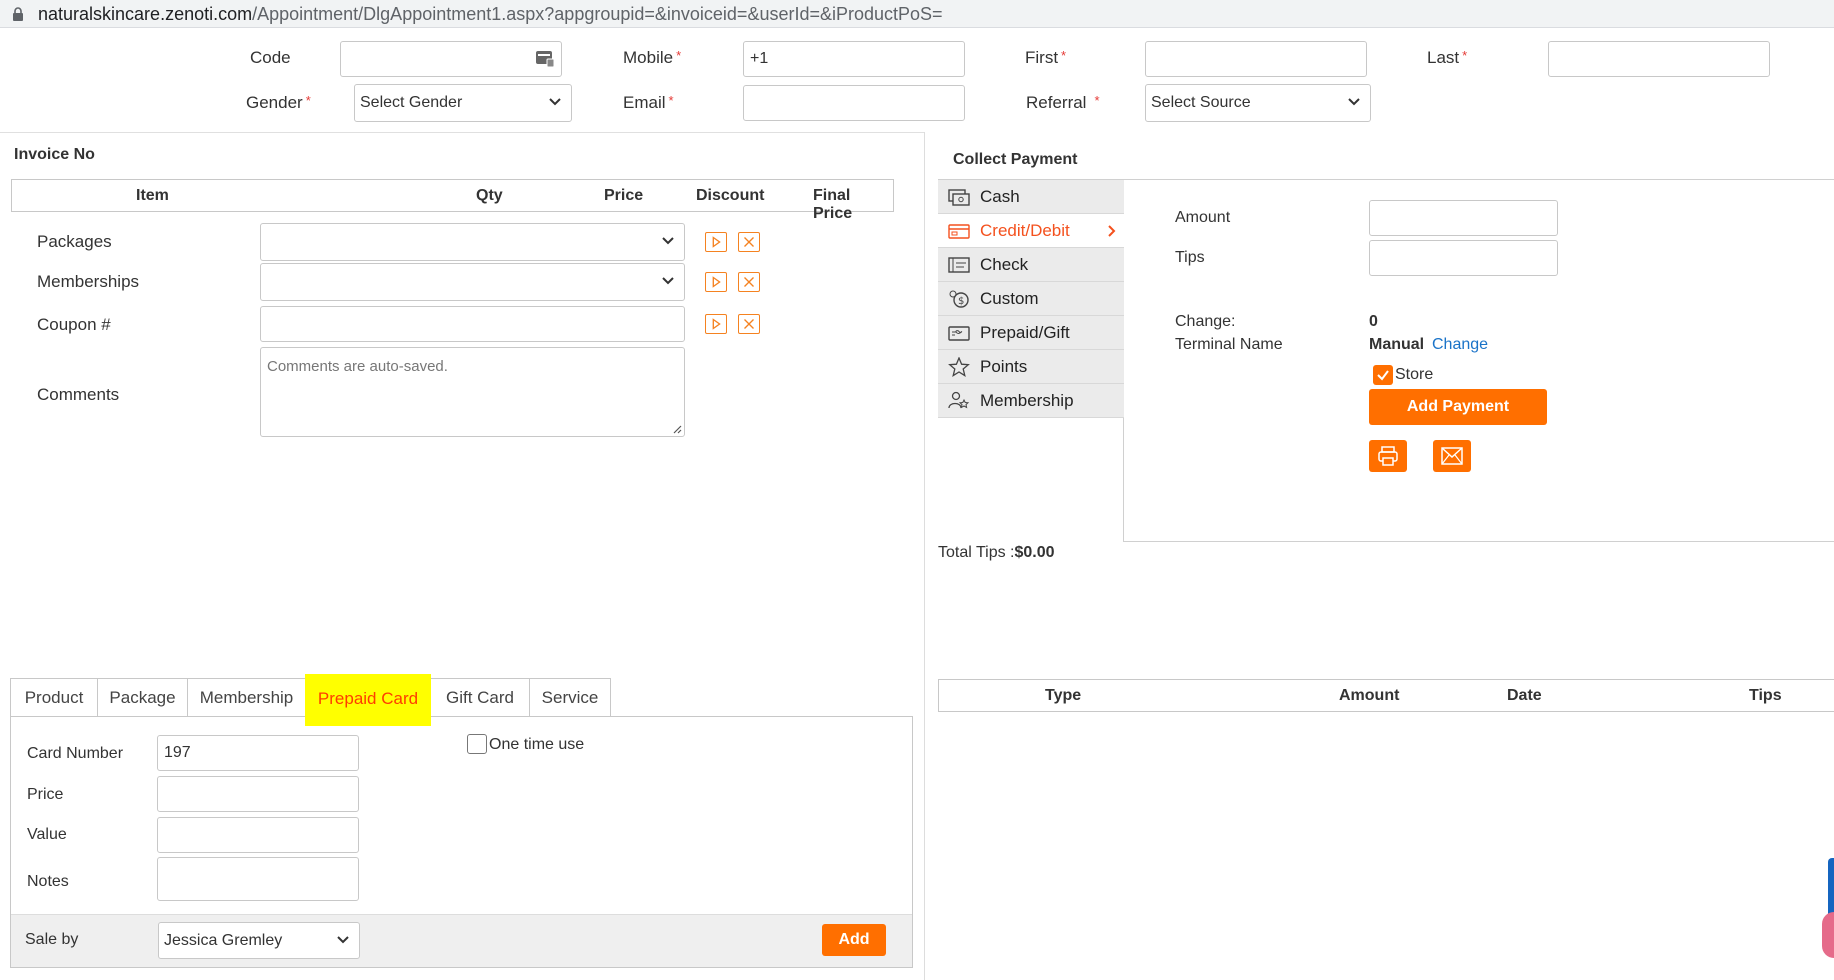 The image size is (1834, 980). I want to click on email-input, so click(854, 103).